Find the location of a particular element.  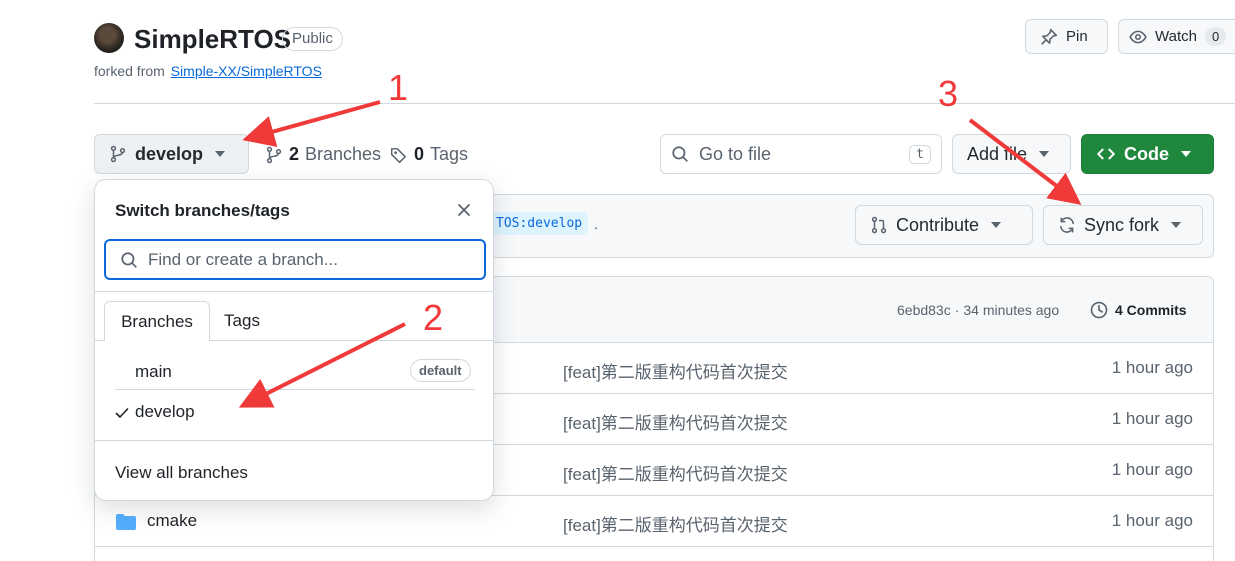

annotation-label-2: 2 is located at coordinates (433, 317).